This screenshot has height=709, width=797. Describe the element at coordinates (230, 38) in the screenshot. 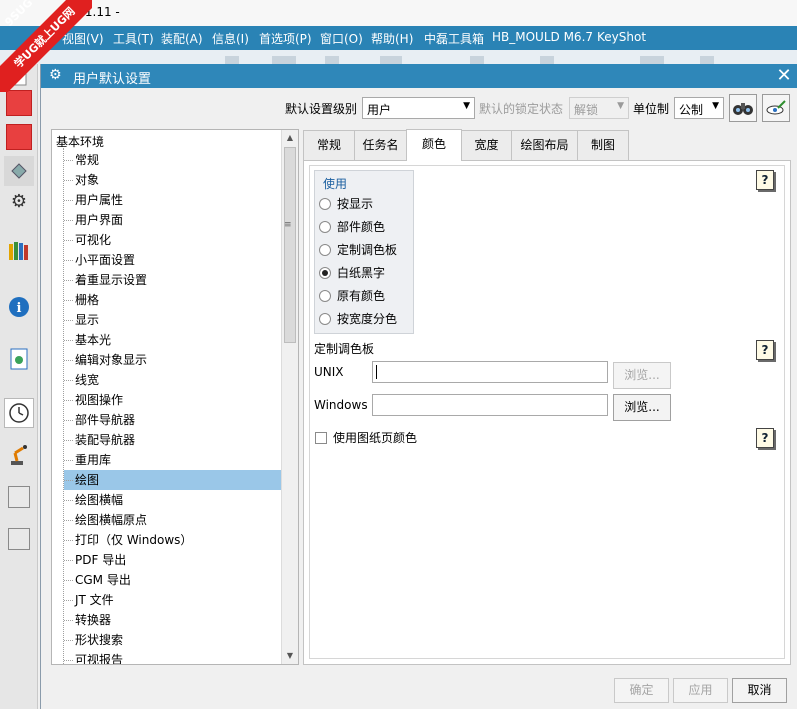

I see `menu-info: 信息(I)` at that location.